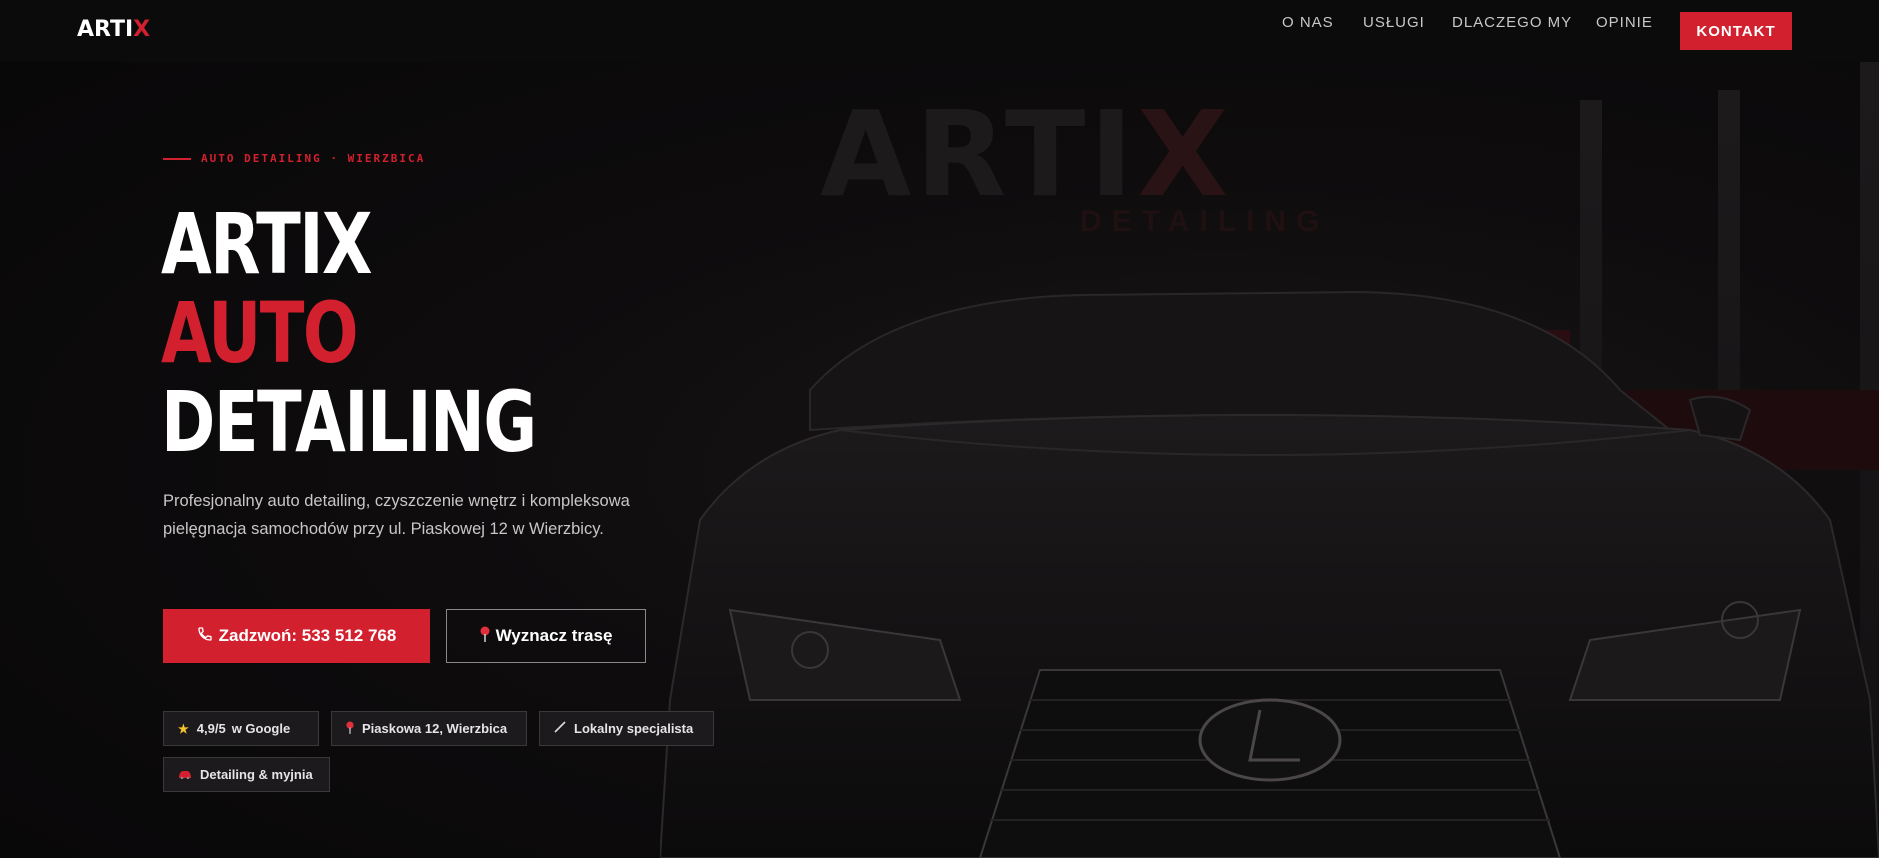 The width and height of the screenshot is (1879, 858). I want to click on phone-icon, so click(205, 636).